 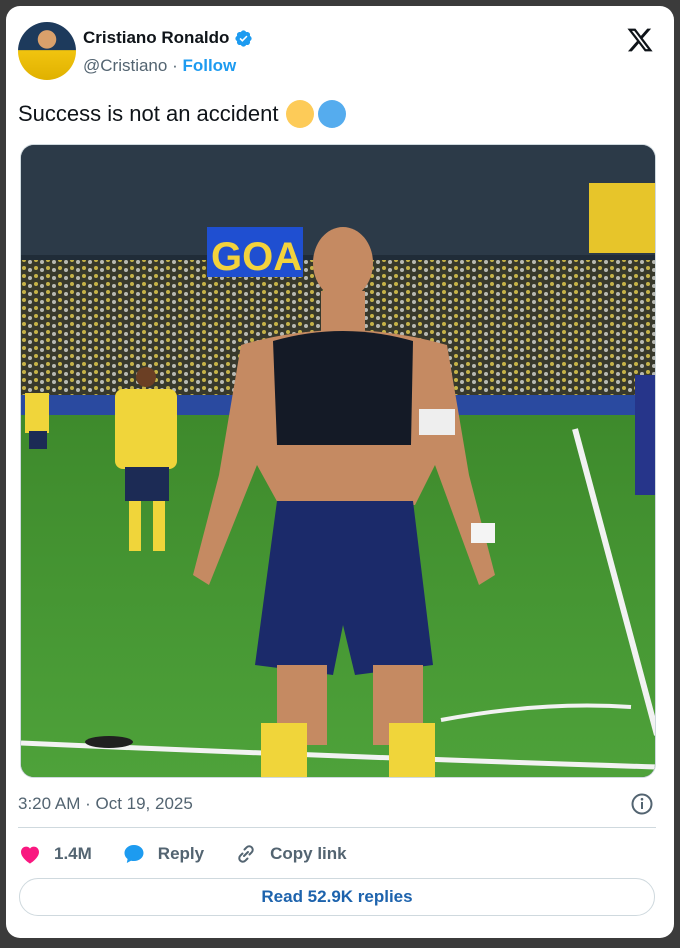 I want to click on reply-label: Reply, so click(x=181, y=853).